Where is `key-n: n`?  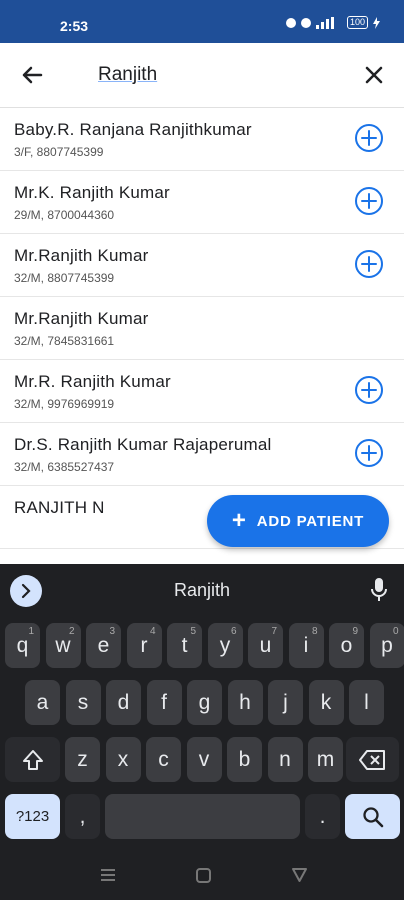
key-n: n is located at coordinates (285, 759).